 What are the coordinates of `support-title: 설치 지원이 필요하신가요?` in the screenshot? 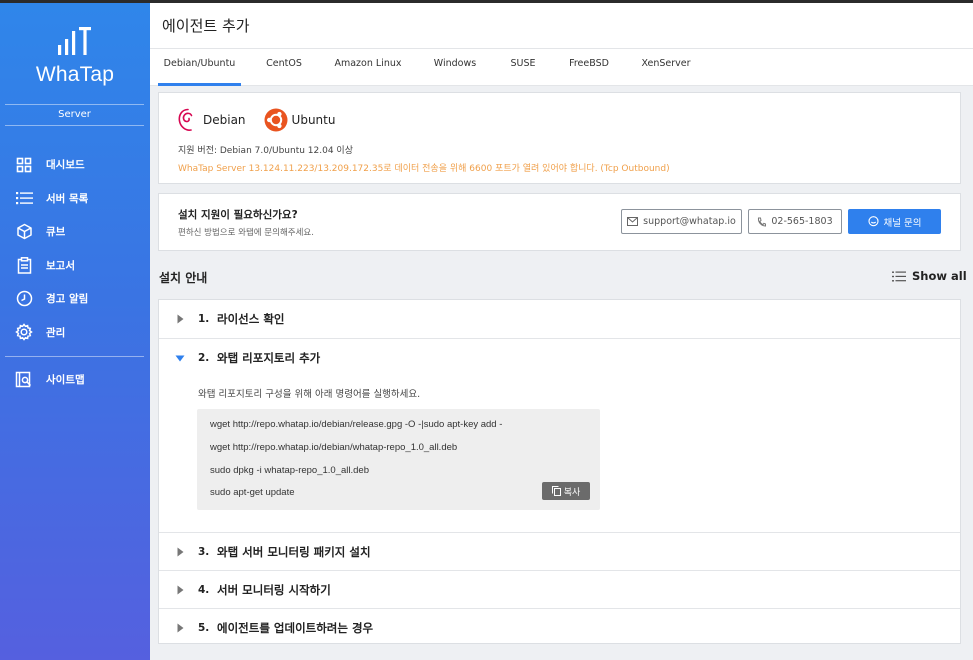 It's located at (238, 215).